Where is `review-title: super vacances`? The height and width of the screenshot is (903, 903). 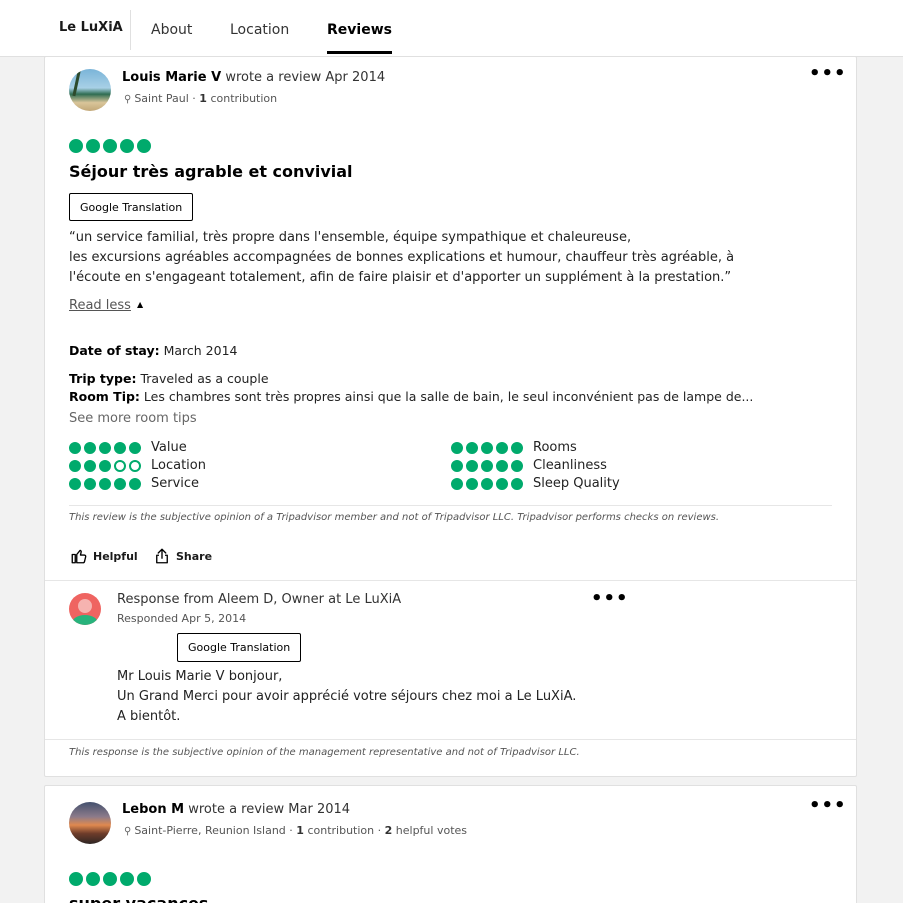
review-title: super vacances is located at coordinates (138, 898).